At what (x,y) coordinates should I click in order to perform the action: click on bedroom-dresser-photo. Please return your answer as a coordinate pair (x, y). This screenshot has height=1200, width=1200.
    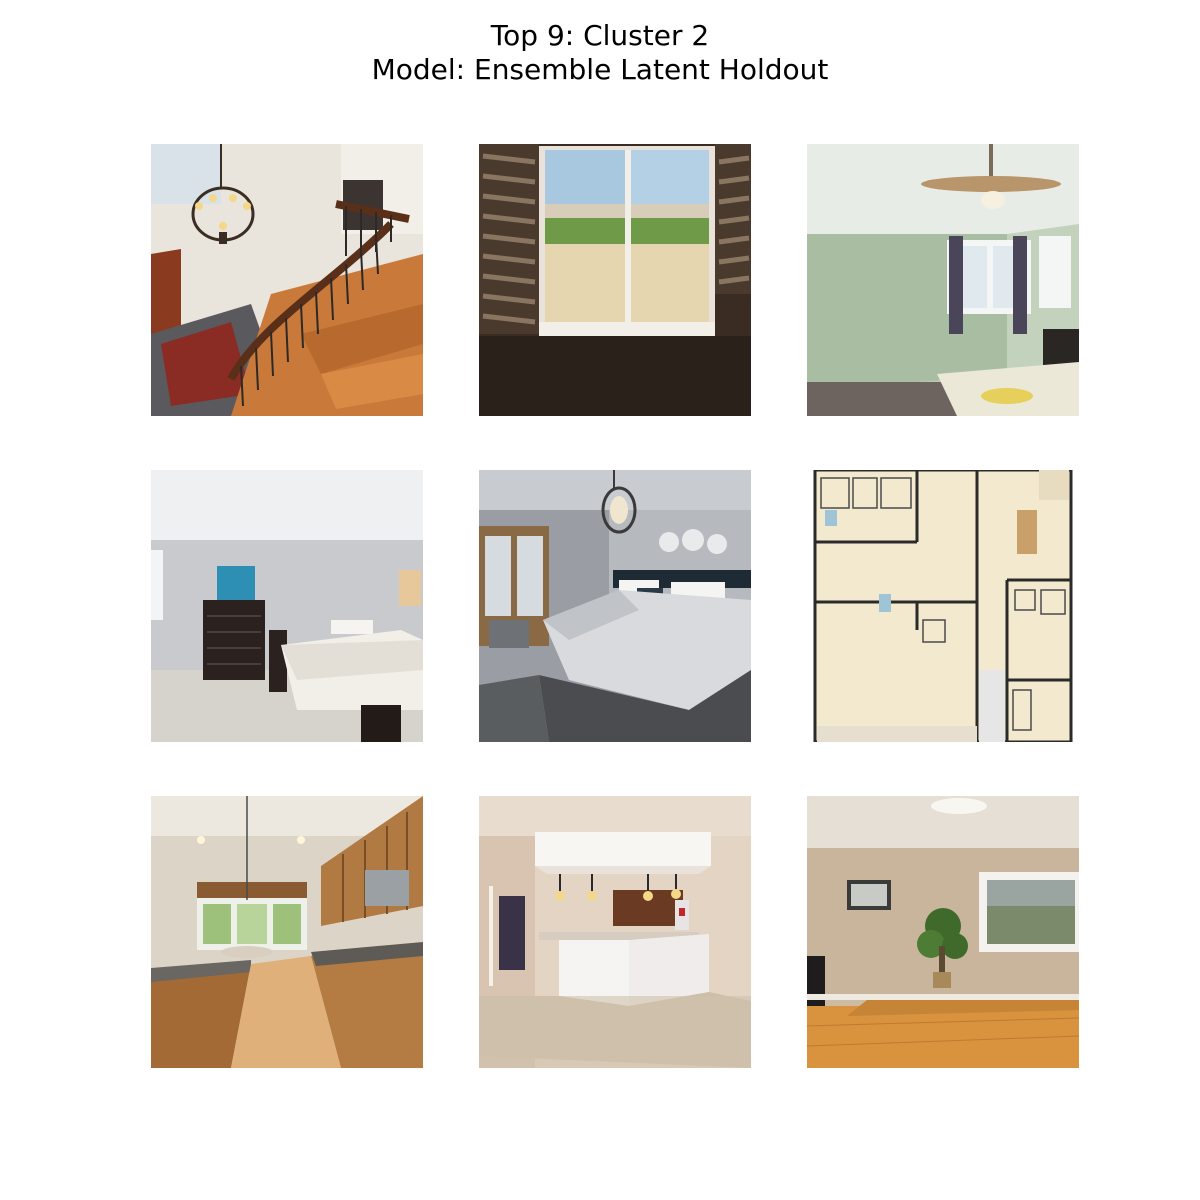
    Looking at the image, I should click on (287, 606).